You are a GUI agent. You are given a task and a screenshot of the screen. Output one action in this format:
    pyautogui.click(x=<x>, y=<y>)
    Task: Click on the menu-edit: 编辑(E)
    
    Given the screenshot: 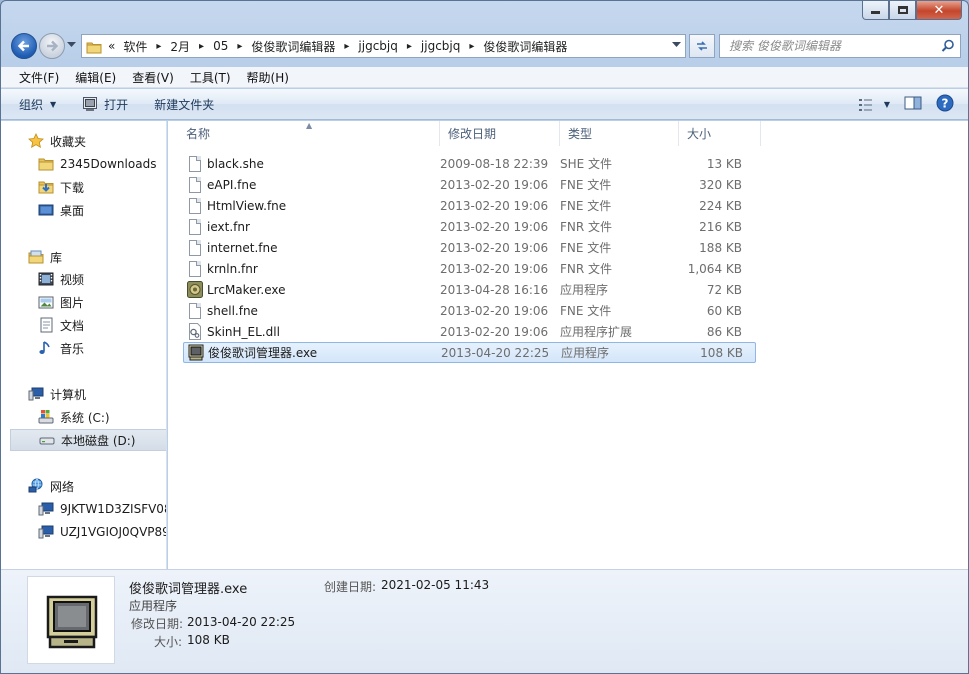 What is the action you would take?
    pyautogui.click(x=95, y=77)
    